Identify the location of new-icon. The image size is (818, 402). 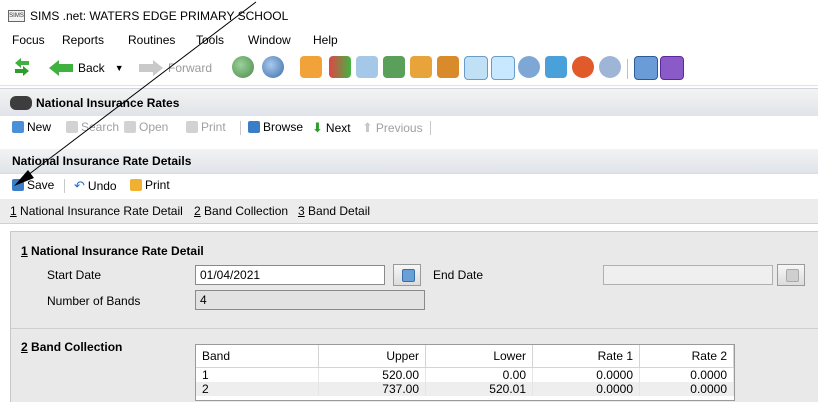
(18, 127).